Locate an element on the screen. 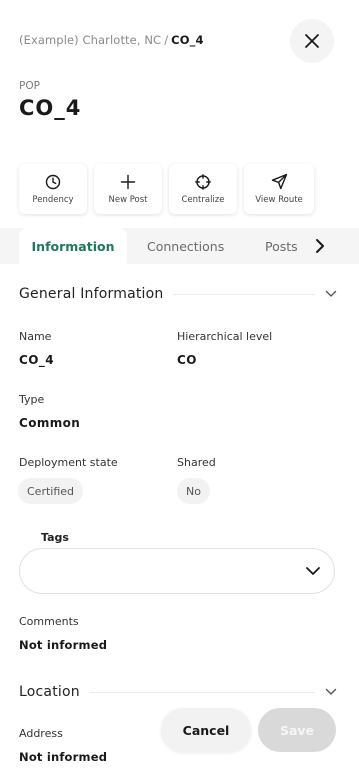 The width and height of the screenshot is (359, 772). address-value: Not informed is located at coordinates (63, 757).